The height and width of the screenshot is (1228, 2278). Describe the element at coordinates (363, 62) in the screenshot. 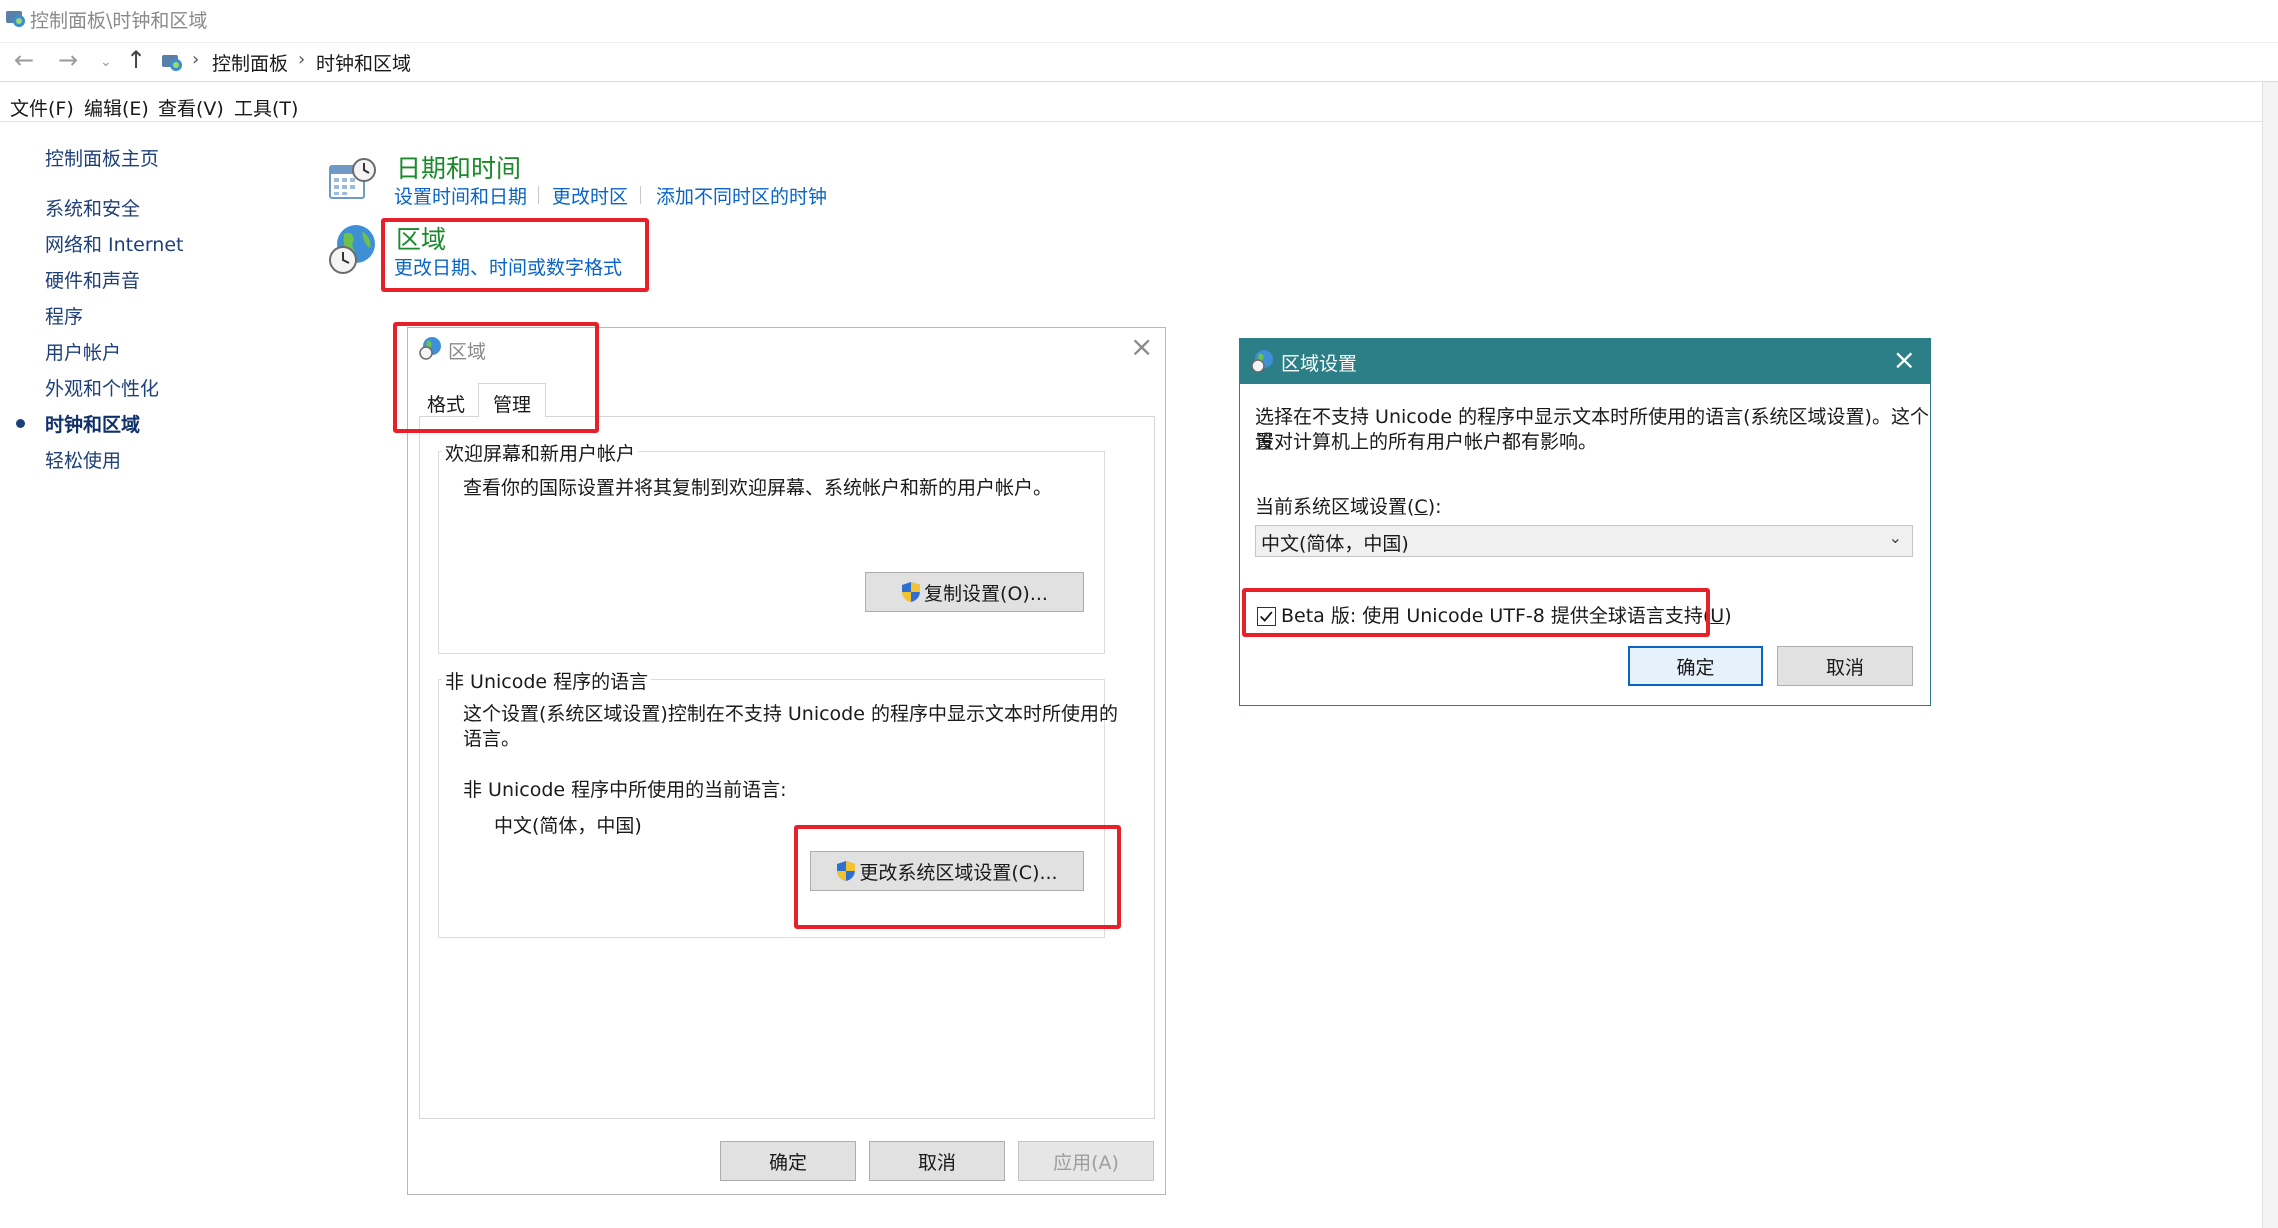

I see `breadcrumb-clock-region: 时钟和区域` at that location.